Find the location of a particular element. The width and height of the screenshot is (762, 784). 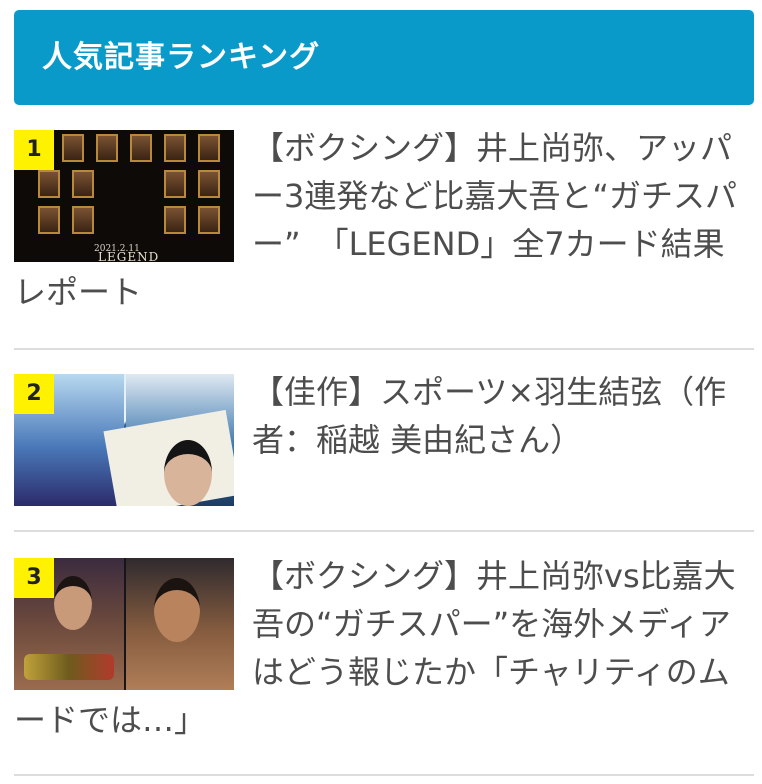

ranking-header: 人気記事ランキング is located at coordinates (384, 57).